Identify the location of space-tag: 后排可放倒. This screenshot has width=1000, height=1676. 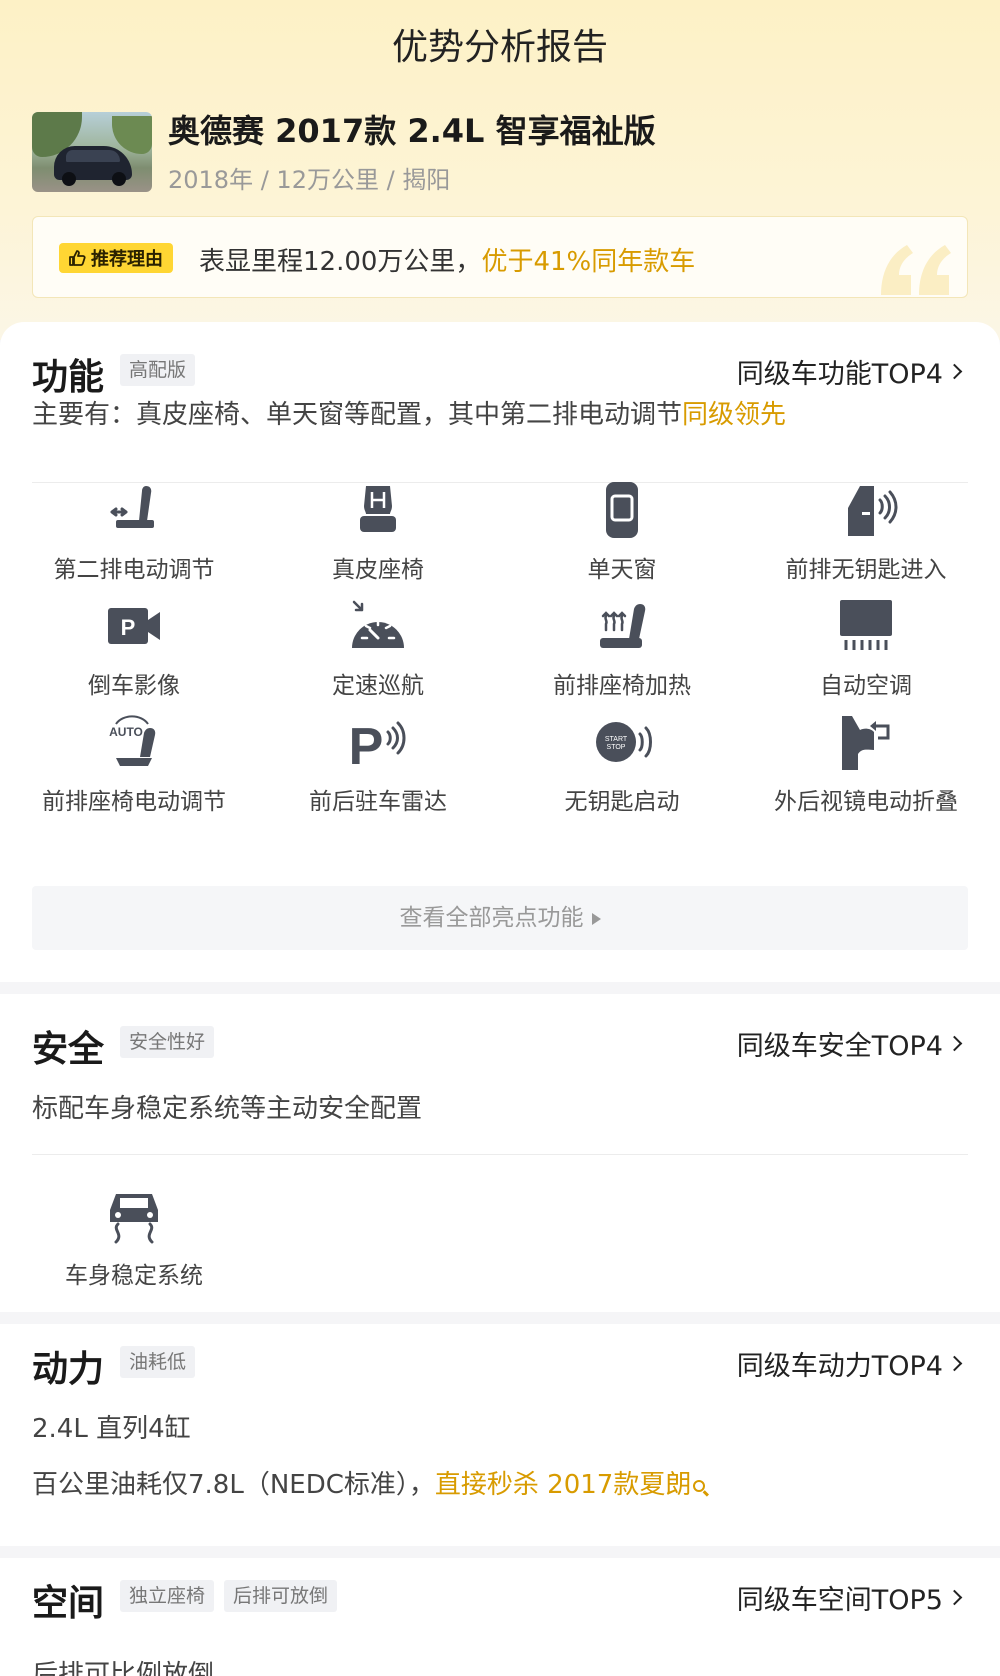
(281, 1596).